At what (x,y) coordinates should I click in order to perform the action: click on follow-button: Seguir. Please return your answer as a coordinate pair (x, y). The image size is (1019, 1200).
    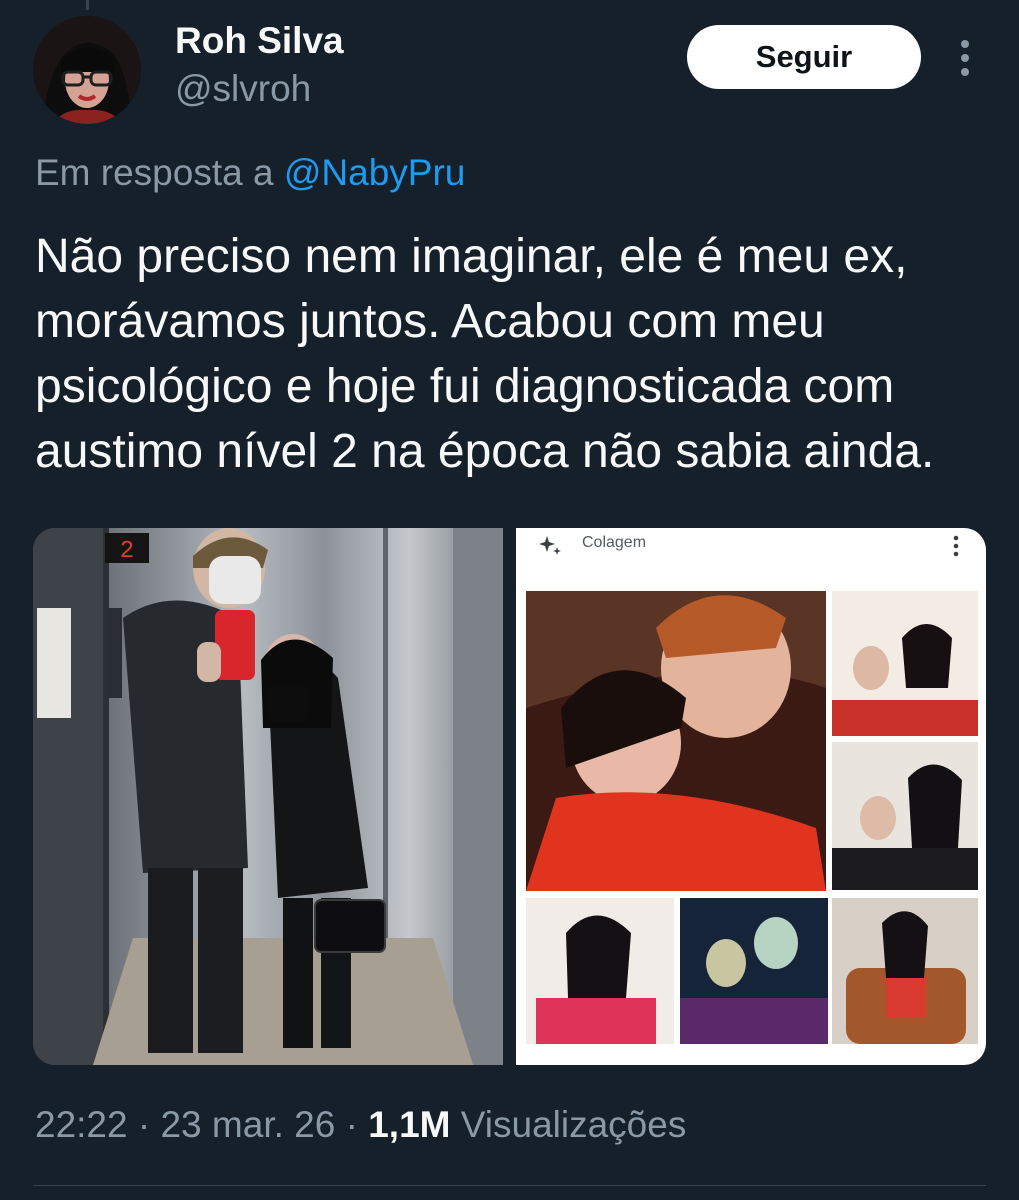
    Looking at the image, I should click on (804, 57).